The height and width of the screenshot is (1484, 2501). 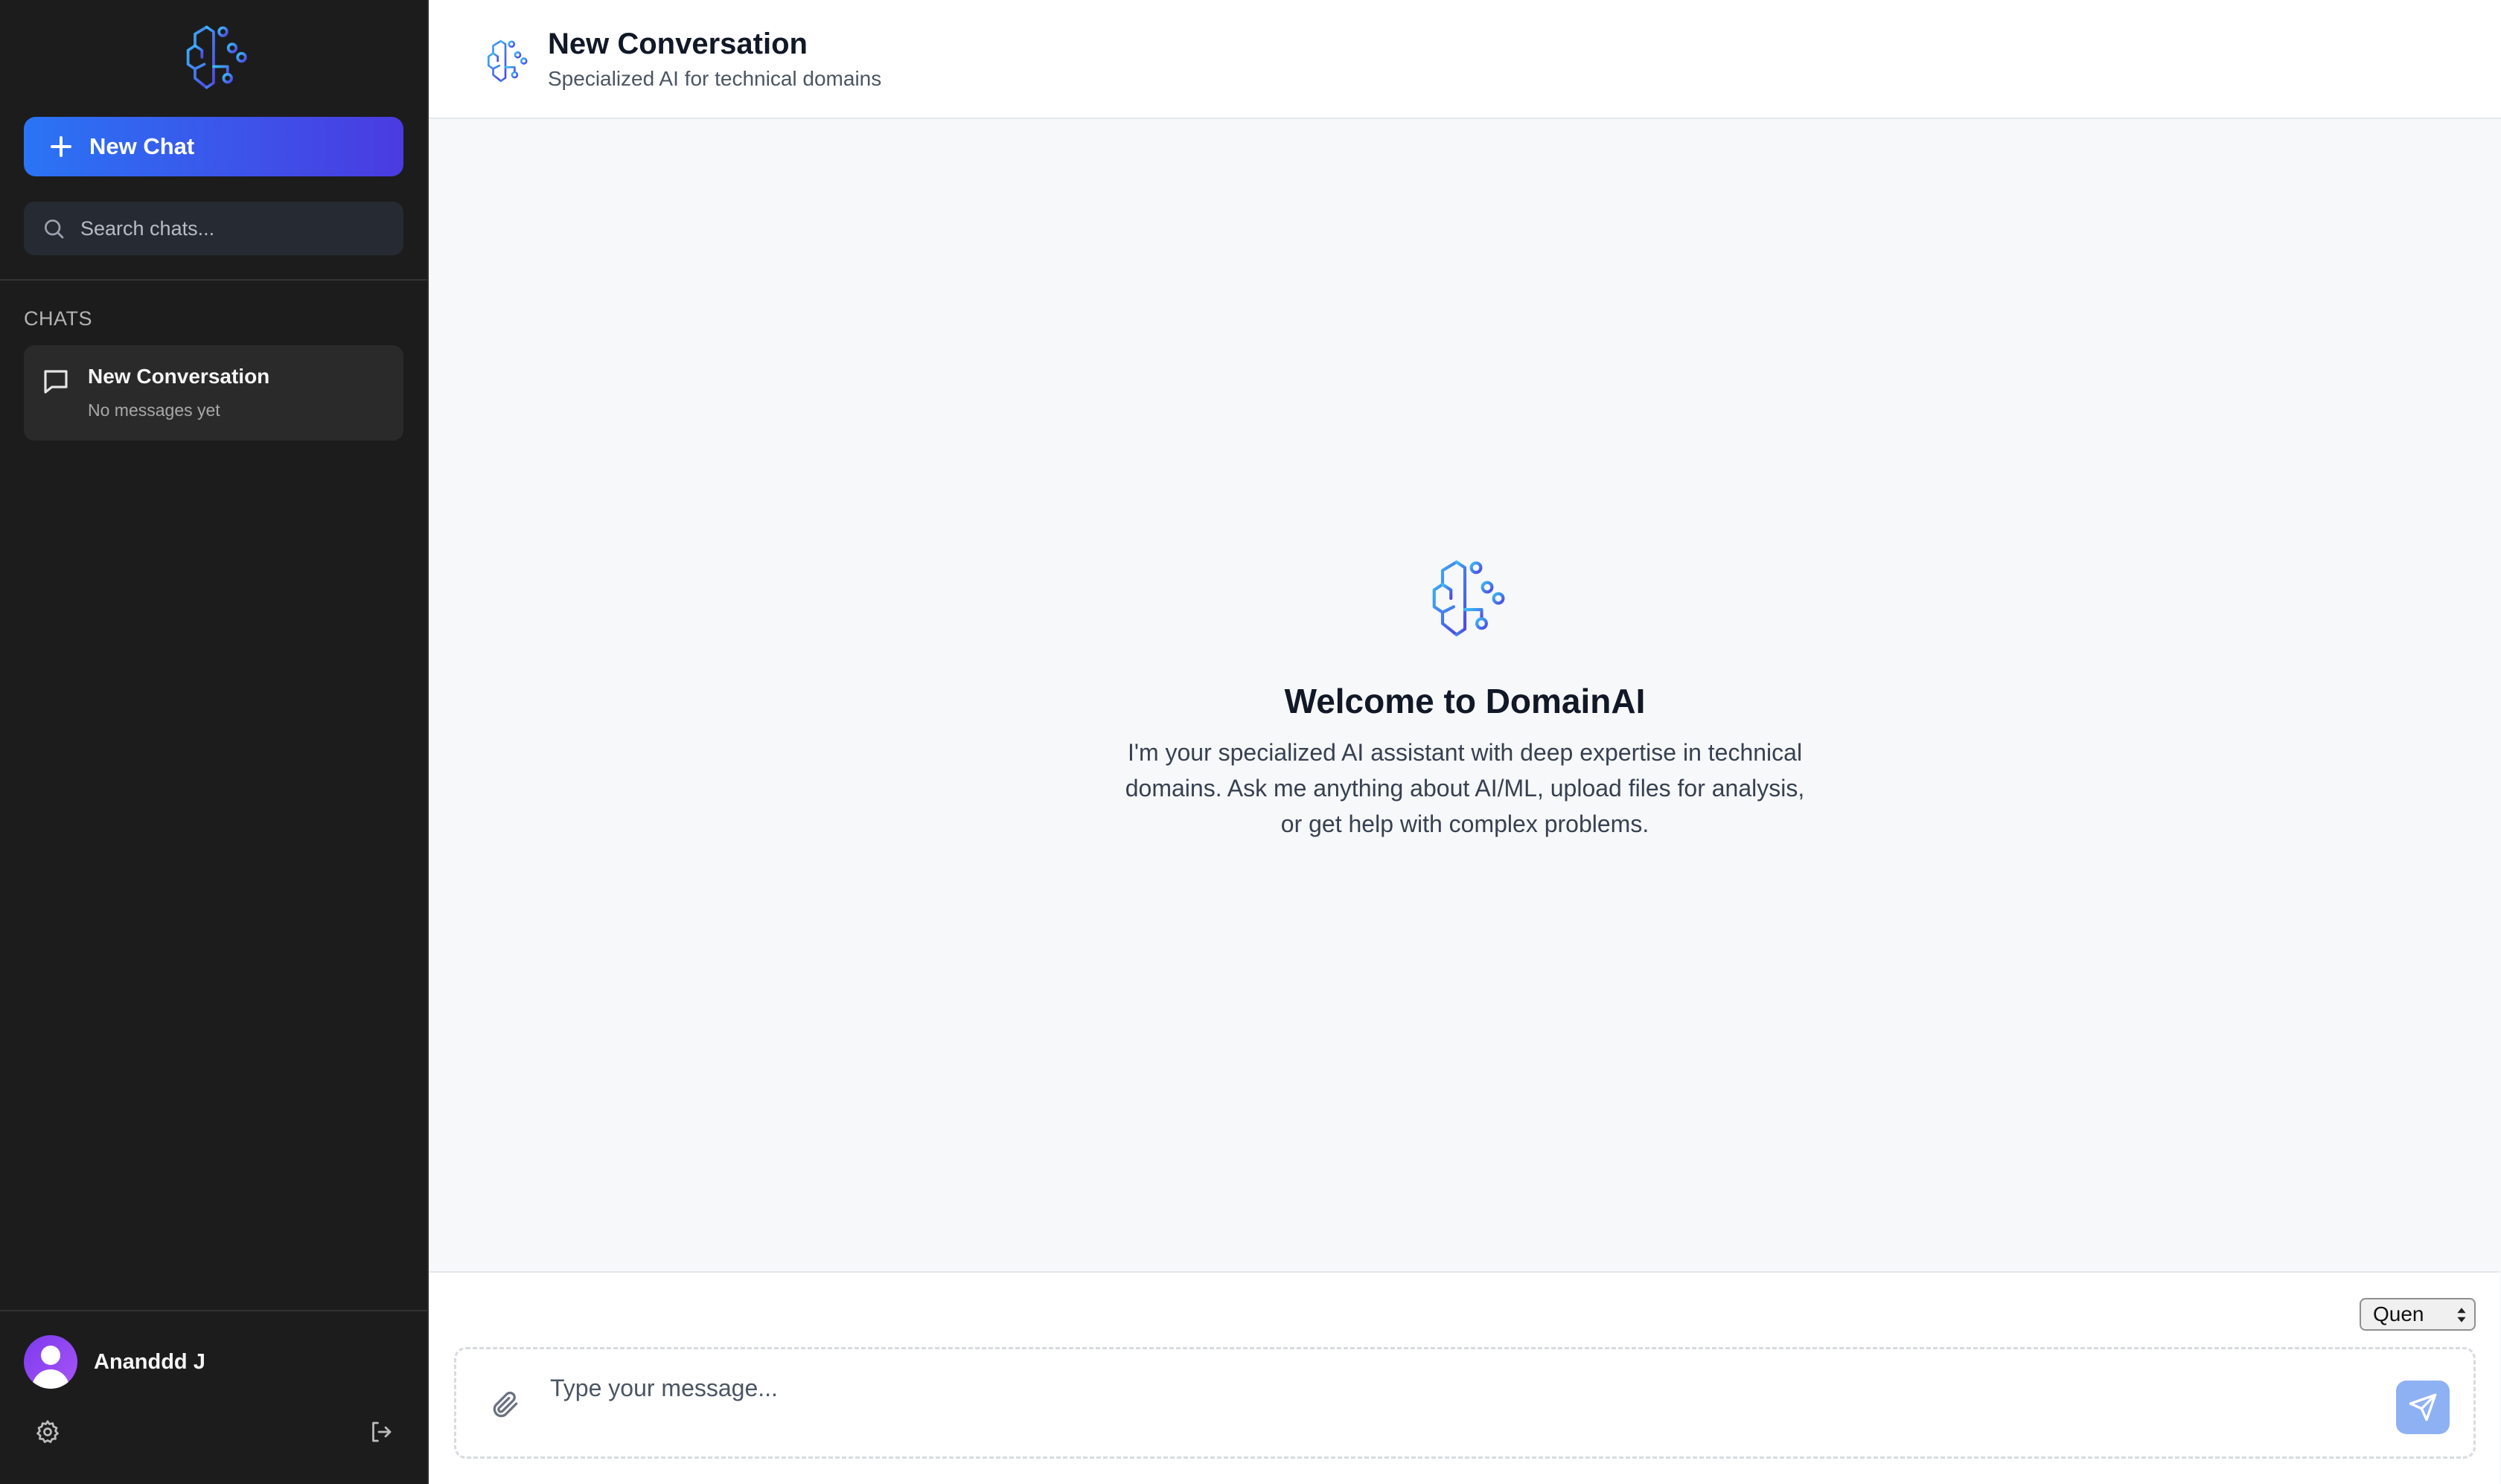 I want to click on app-logo, so click(x=213, y=56).